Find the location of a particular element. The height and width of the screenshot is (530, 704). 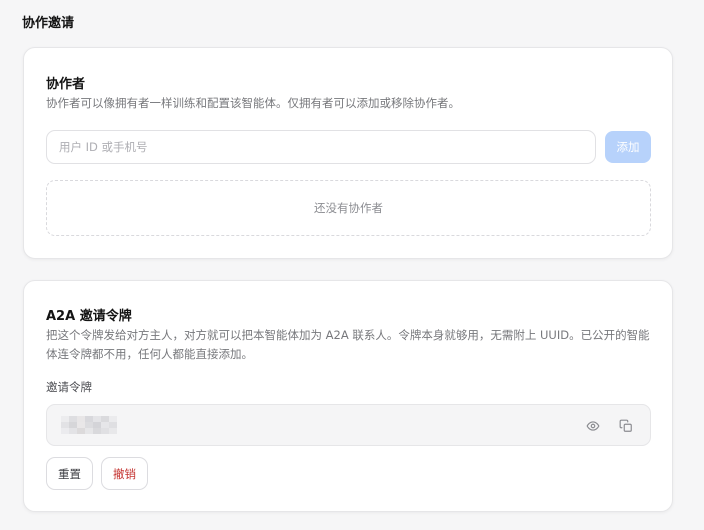

copy-icon is located at coordinates (626, 426).